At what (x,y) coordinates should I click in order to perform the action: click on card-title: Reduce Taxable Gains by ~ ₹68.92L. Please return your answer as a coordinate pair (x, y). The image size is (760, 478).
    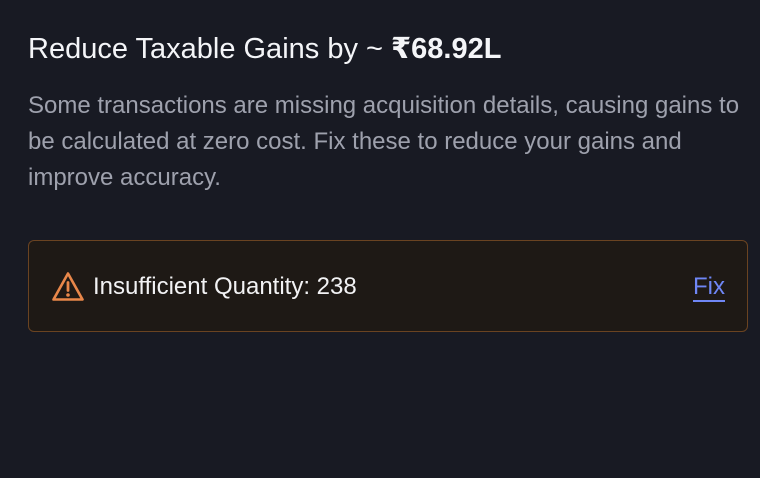
    Looking at the image, I should click on (264, 49).